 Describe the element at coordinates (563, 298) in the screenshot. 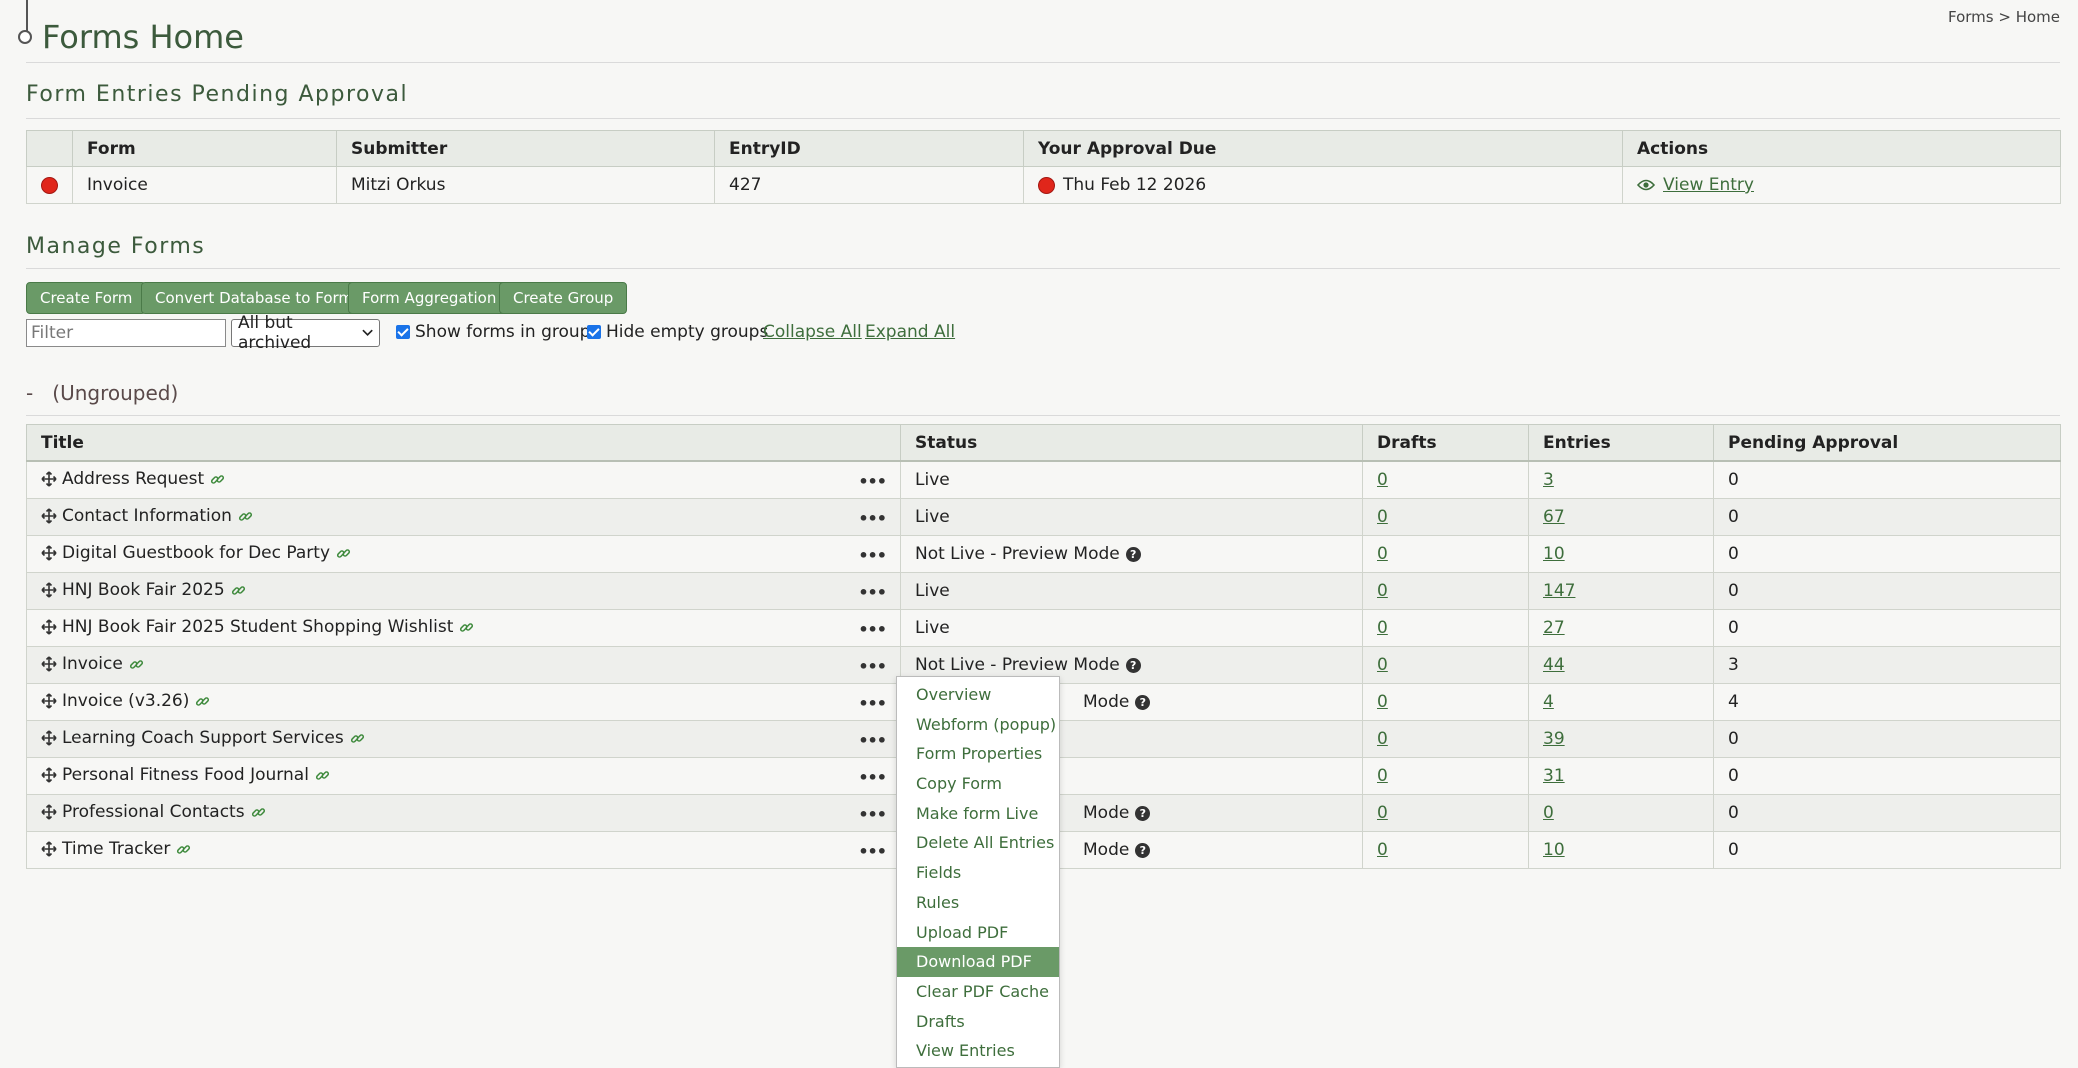

I see `create-group-button: Create Group` at that location.